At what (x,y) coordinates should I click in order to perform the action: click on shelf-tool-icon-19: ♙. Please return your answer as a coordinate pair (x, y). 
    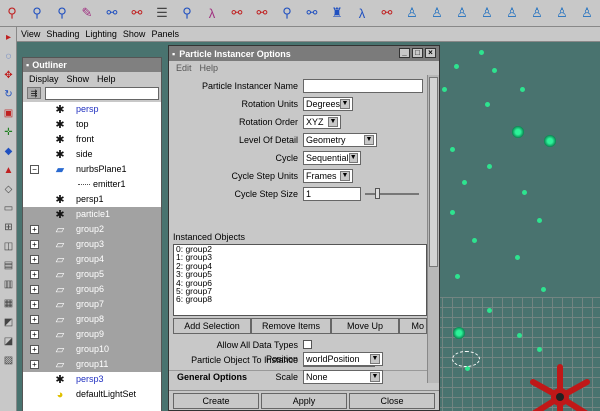
    Looking at the image, I should click on (462, 13).